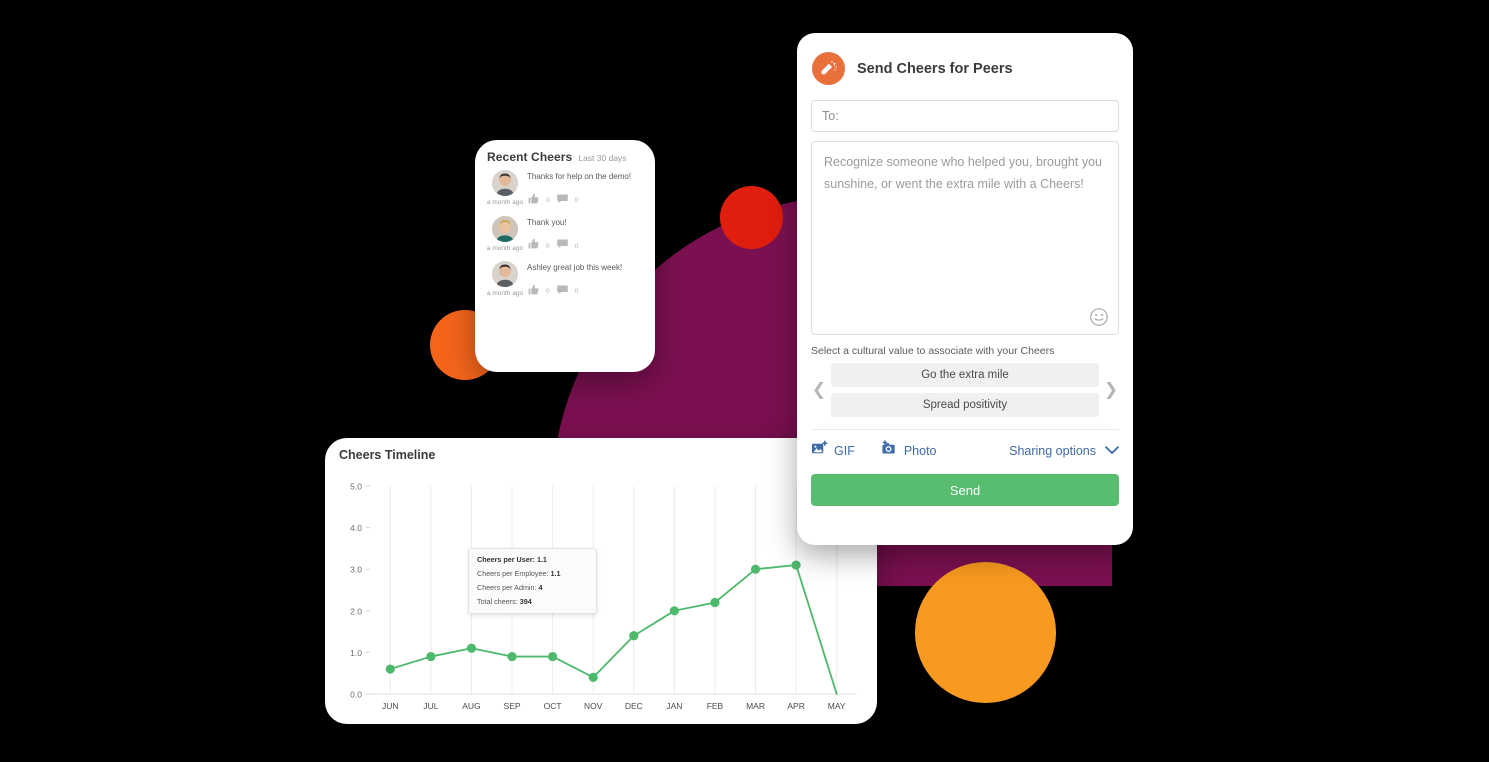  I want to click on tooltip-row-total: Total cheers: 394, so click(504, 601).